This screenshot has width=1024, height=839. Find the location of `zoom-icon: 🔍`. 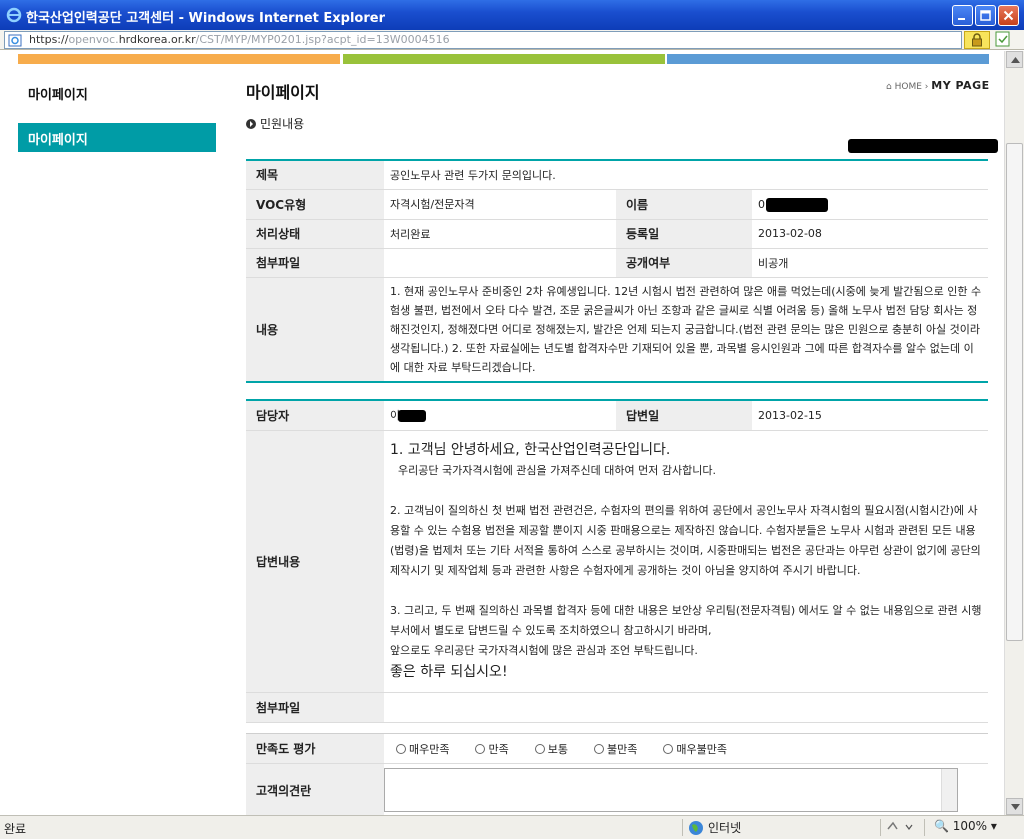

zoom-icon: 🔍 is located at coordinates (941, 826).